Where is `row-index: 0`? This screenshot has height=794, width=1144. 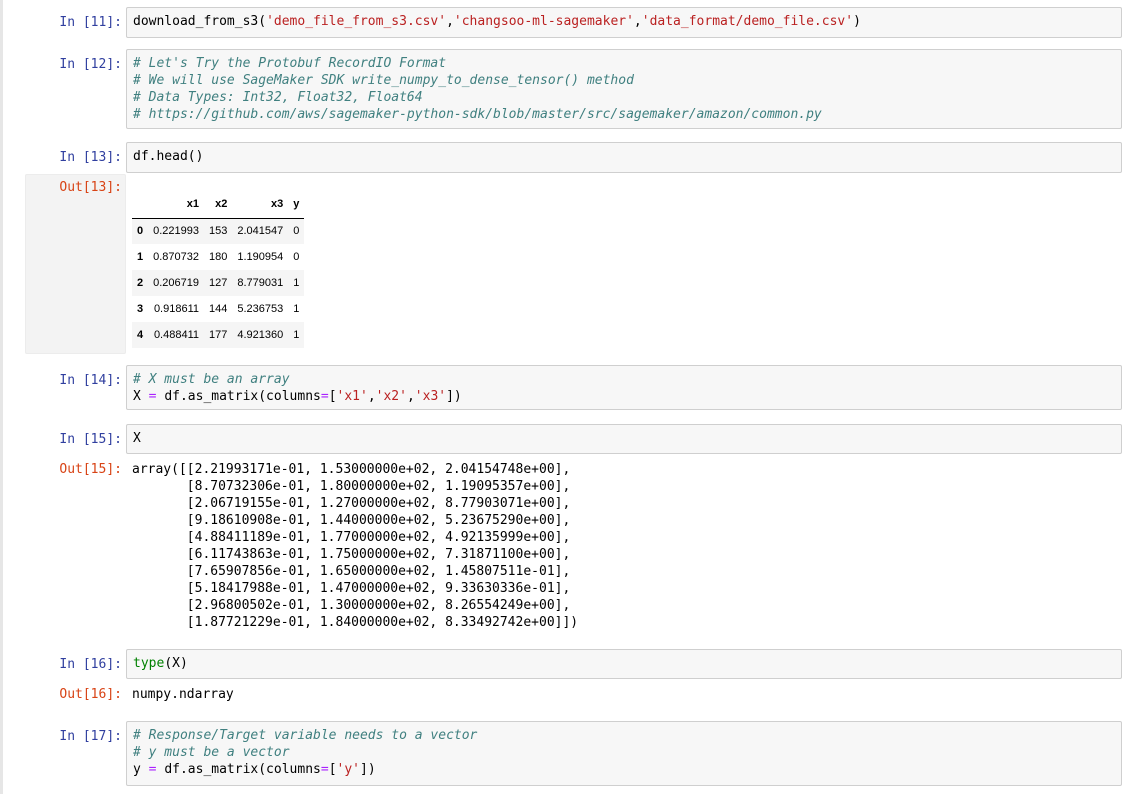
row-index: 0 is located at coordinates (140, 231).